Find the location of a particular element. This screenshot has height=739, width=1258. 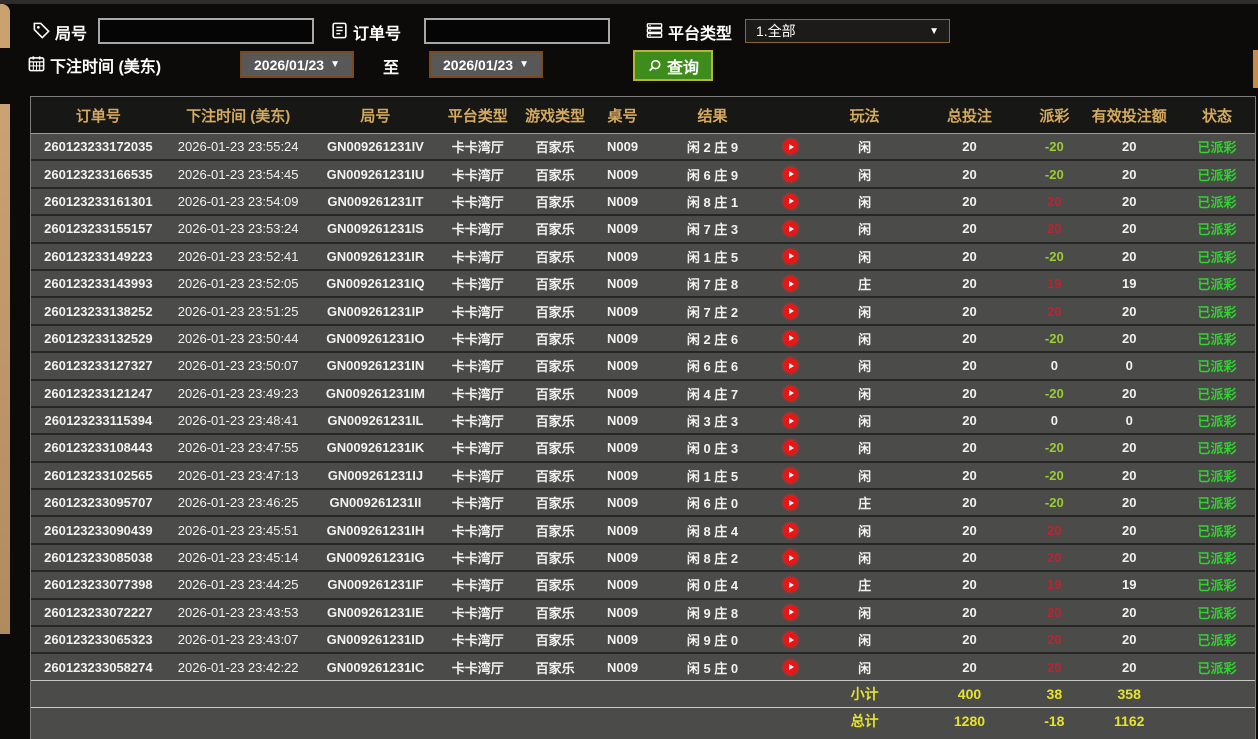

cell-order-no: 260123233108443 is located at coordinates (98, 448).